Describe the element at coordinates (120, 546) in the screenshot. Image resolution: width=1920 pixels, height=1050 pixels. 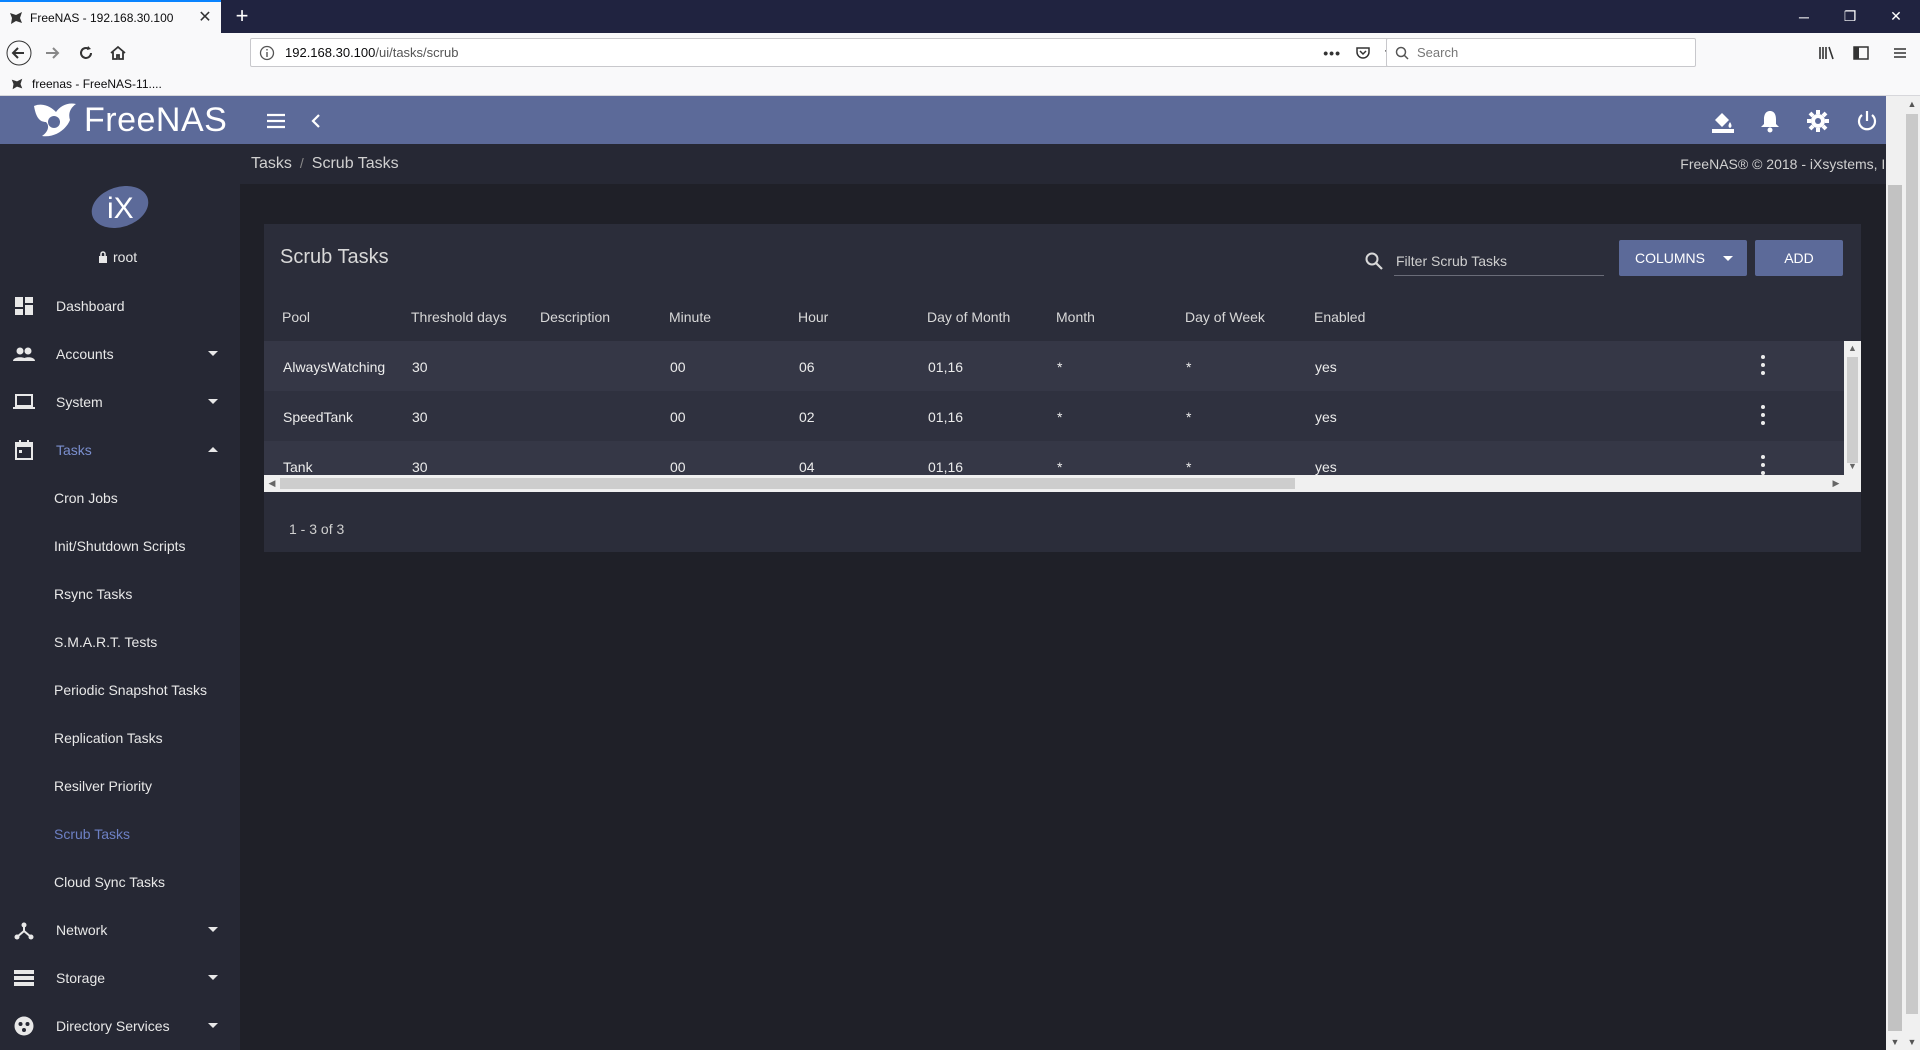
I see `sidebar-subitem-init-shutdown: Init/Shutdown Scripts` at that location.